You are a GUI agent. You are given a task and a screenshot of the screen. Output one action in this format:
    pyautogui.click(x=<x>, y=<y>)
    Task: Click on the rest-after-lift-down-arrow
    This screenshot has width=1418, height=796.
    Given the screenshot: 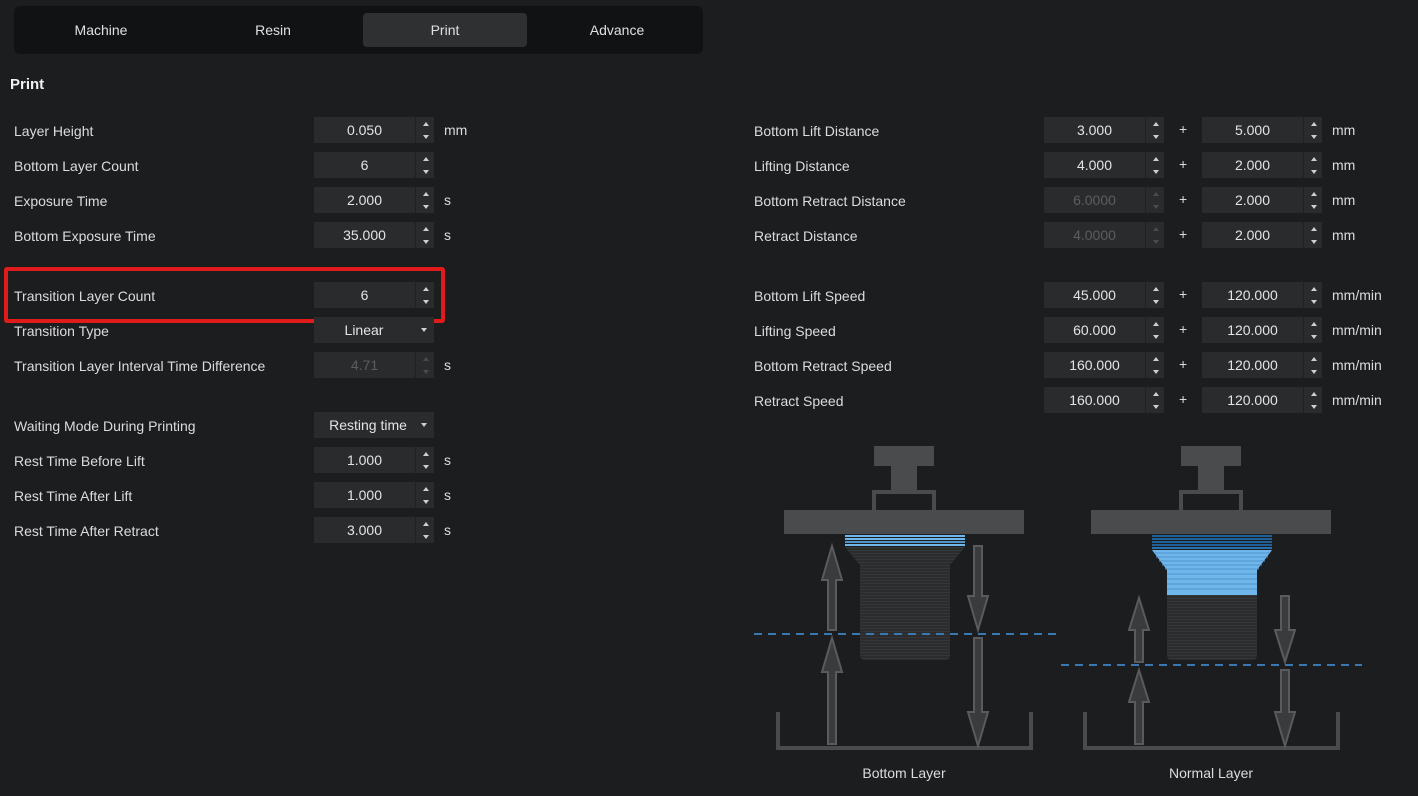 What is the action you would take?
    pyautogui.click(x=425, y=501)
    